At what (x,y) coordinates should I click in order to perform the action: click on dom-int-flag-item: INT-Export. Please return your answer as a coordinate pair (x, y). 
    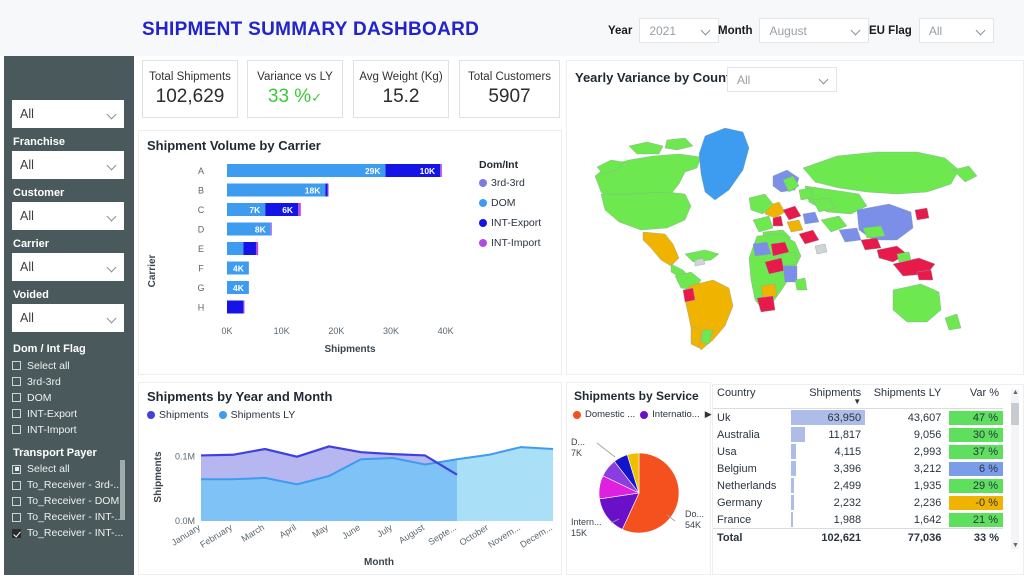
    Looking at the image, I should click on (69, 414).